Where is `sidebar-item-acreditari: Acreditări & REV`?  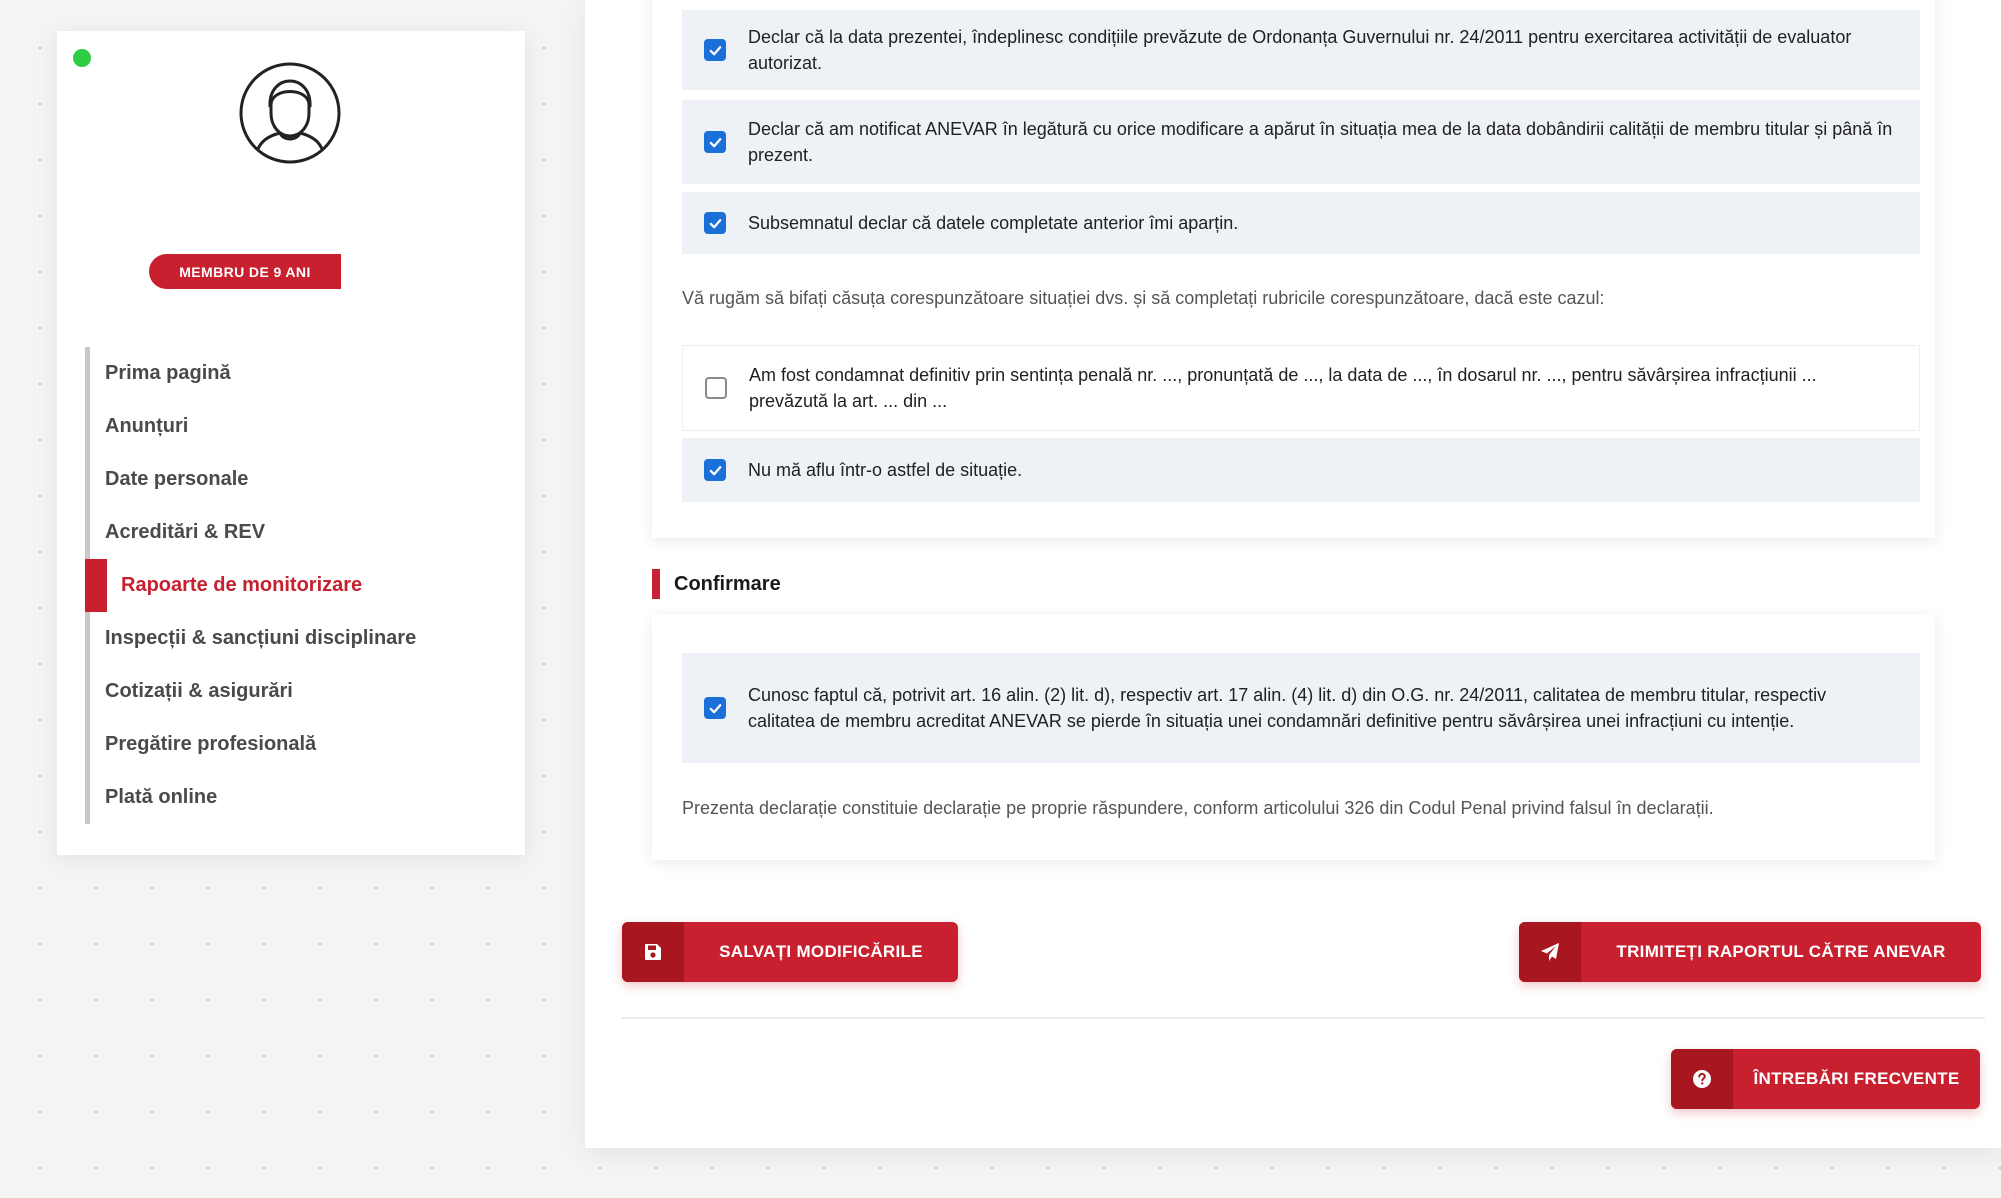 sidebar-item-acreditari: Acreditări & REV is located at coordinates (295, 532).